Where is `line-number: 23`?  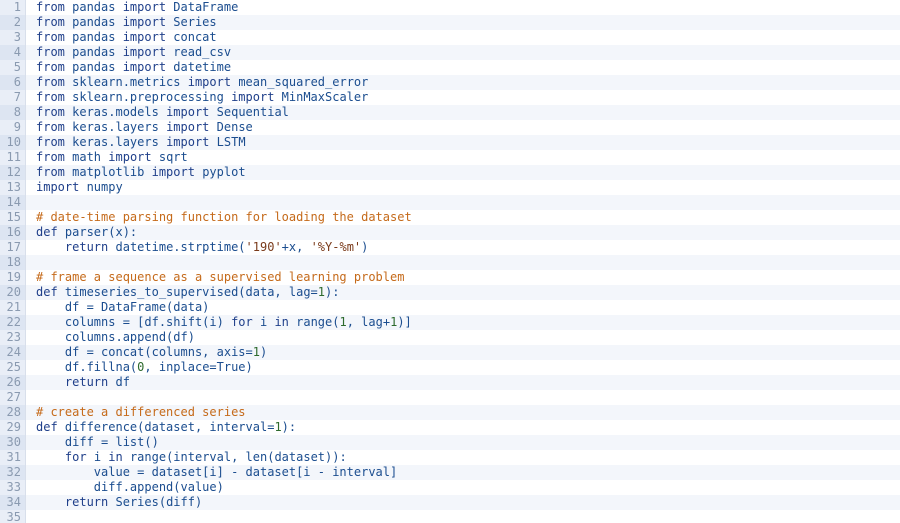
line-number: 23 is located at coordinates (13, 337).